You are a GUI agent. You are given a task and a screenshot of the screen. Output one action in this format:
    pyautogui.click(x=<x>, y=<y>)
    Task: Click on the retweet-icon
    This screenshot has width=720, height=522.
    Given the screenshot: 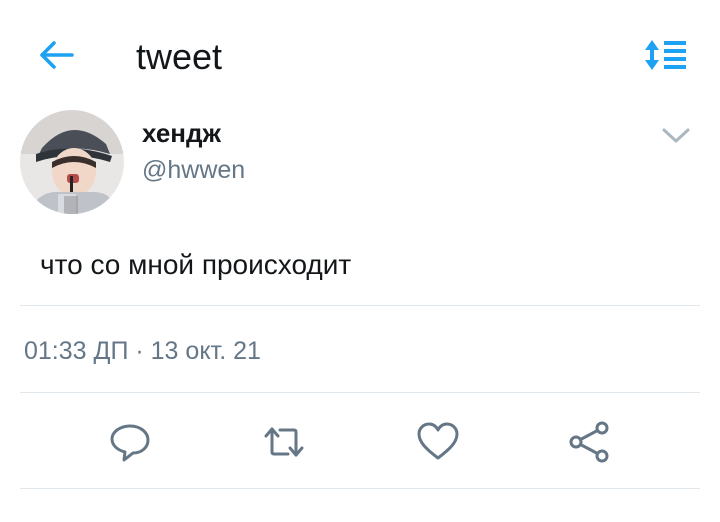 What is the action you would take?
    pyautogui.click(x=284, y=442)
    